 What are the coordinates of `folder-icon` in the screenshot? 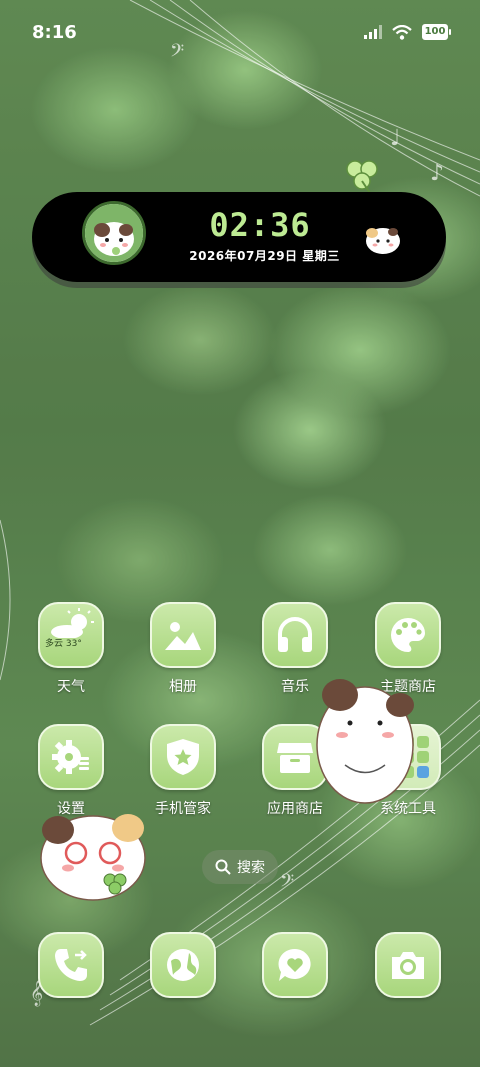 It's located at (408, 757).